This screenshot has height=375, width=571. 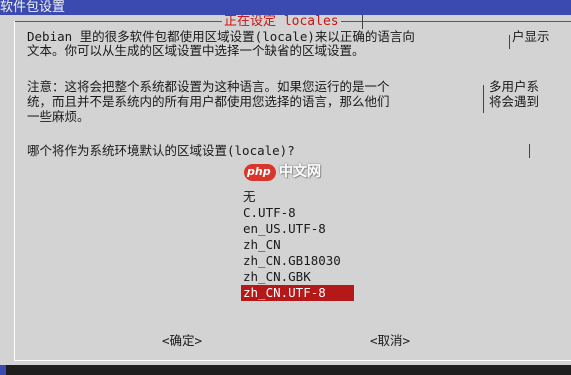 I want to click on site-watermark: php 中文网, so click(x=287, y=173).